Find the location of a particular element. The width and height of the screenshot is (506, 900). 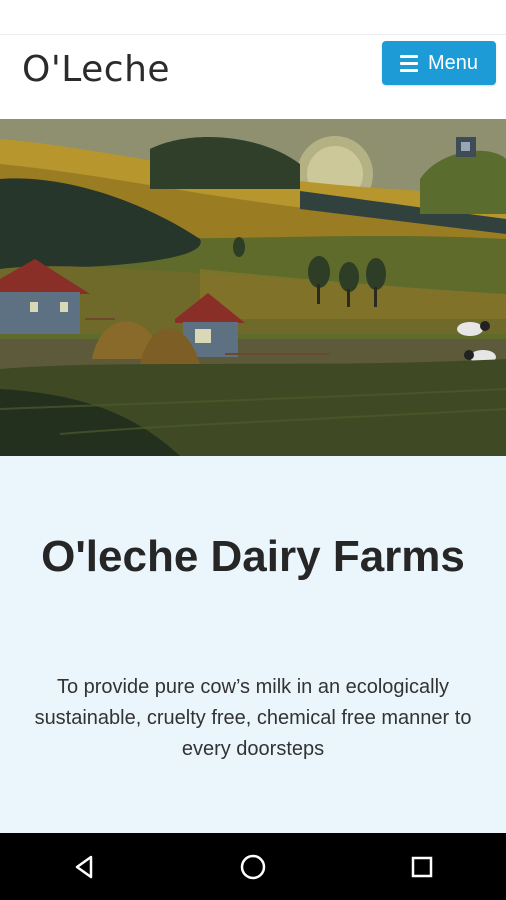

recents-icon is located at coordinates (422, 867).